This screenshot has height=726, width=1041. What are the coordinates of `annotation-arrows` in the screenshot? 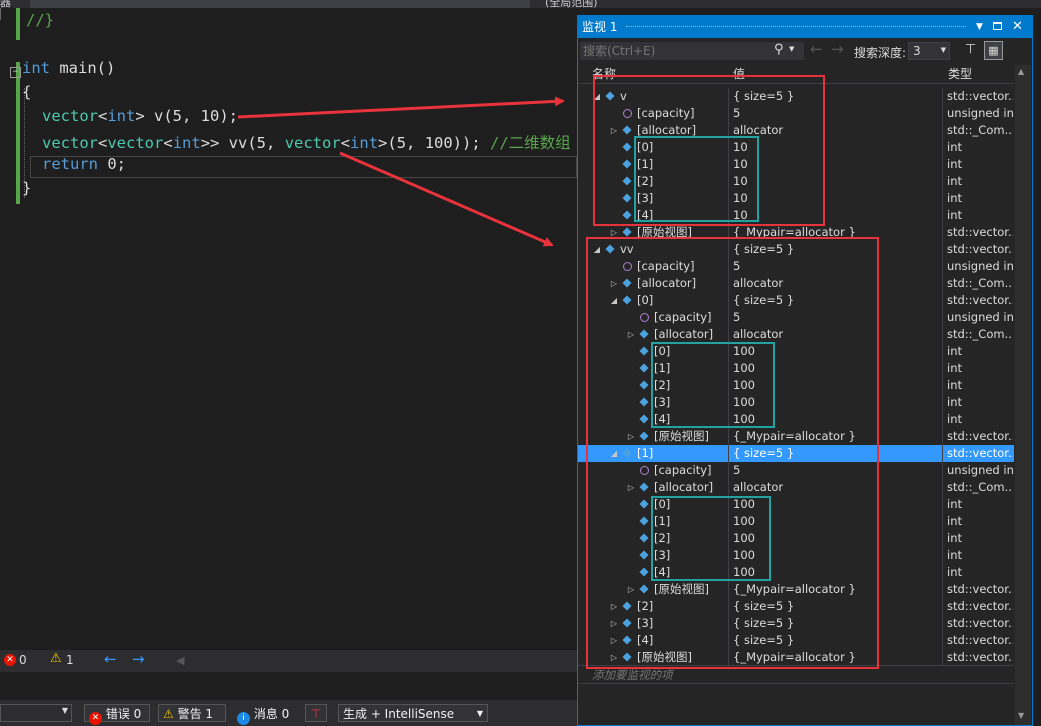 It's located at (401, 171).